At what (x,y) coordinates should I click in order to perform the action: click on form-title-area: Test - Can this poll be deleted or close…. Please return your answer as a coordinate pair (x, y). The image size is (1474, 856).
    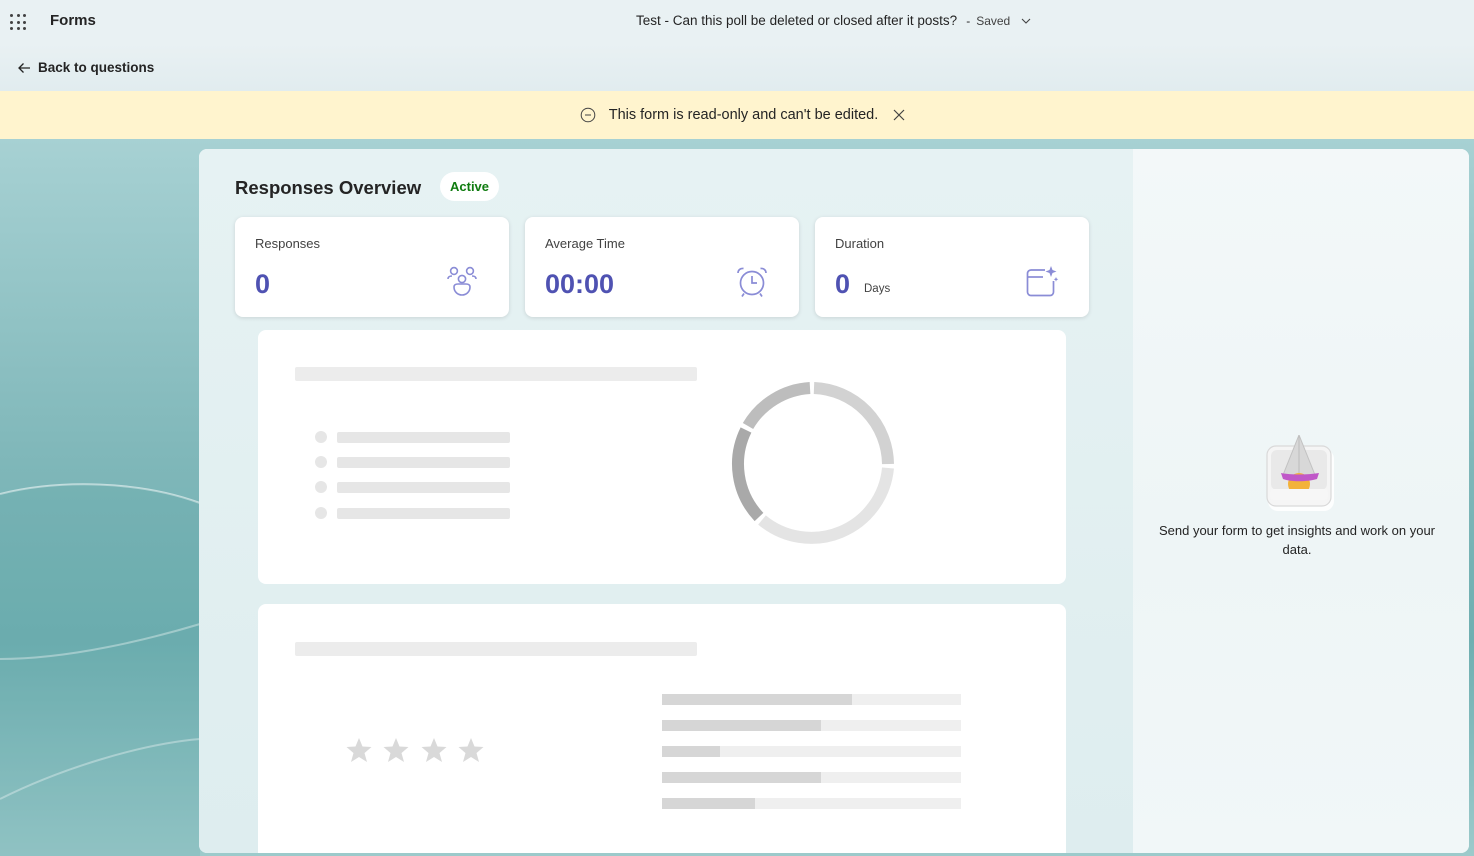
    Looking at the image, I should click on (834, 20).